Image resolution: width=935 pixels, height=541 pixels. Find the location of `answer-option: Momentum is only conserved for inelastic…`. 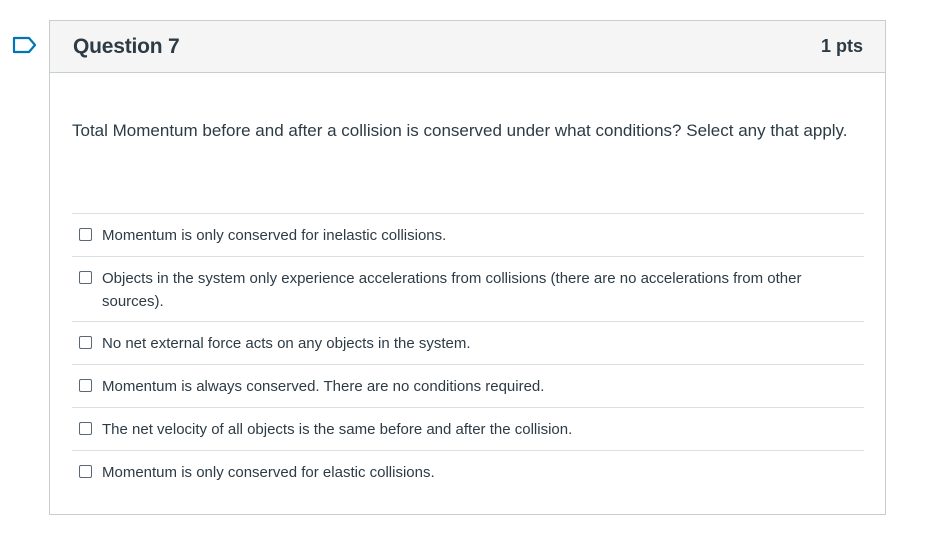

answer-option: Momentum is only conserved for inelastic… is located at coordinates (468, 234).